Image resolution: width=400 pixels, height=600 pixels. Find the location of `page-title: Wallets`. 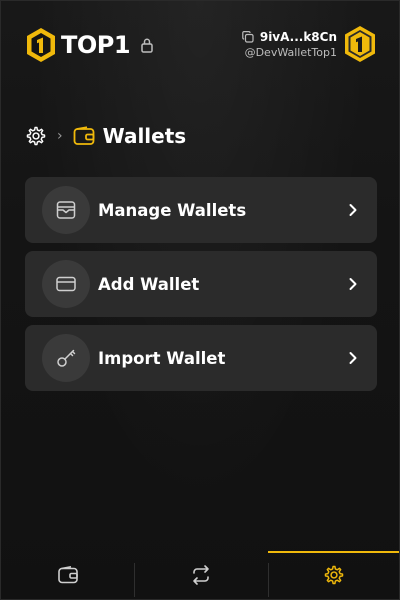

page-title: Wallets is located at coordinates (144, 136).